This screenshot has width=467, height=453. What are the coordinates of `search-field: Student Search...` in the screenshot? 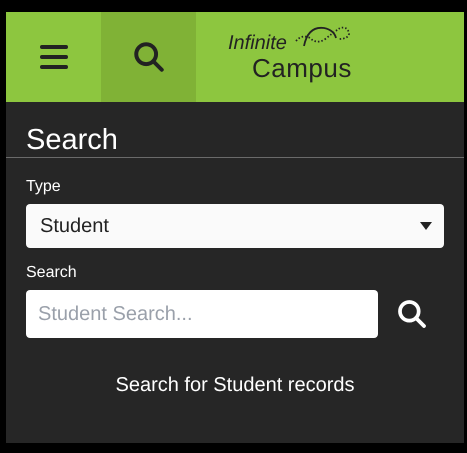 It's located at (202, 314).